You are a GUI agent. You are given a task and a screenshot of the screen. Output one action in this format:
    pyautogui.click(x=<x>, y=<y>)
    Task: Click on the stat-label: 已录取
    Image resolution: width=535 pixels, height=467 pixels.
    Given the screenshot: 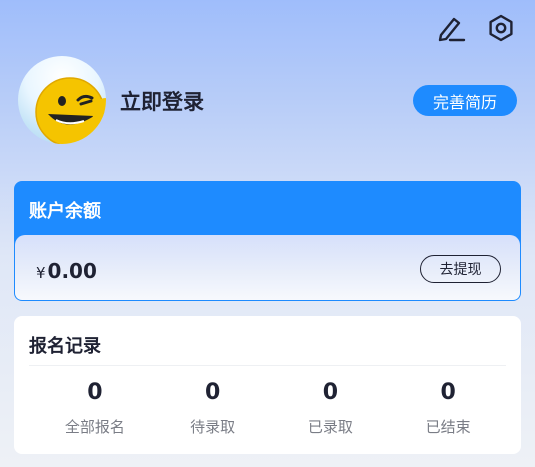 What is the action you would take?
    pyautogui.click(x=330, y=427)
    